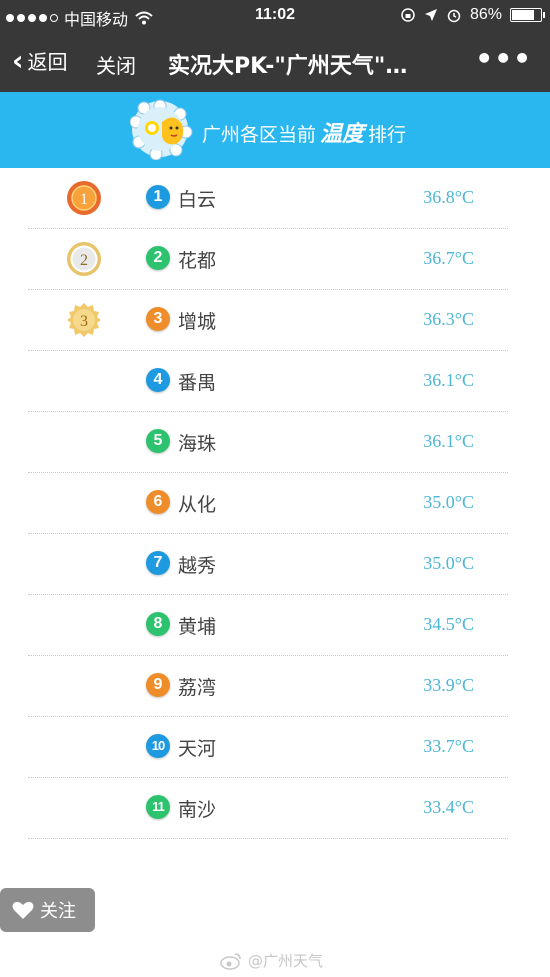 The width and height of the screenshot is (550, 977). What do you see at coordinates (158, 624) in the screenshot?
I see `rank-badge: 8` at bounding box center [158, 624].